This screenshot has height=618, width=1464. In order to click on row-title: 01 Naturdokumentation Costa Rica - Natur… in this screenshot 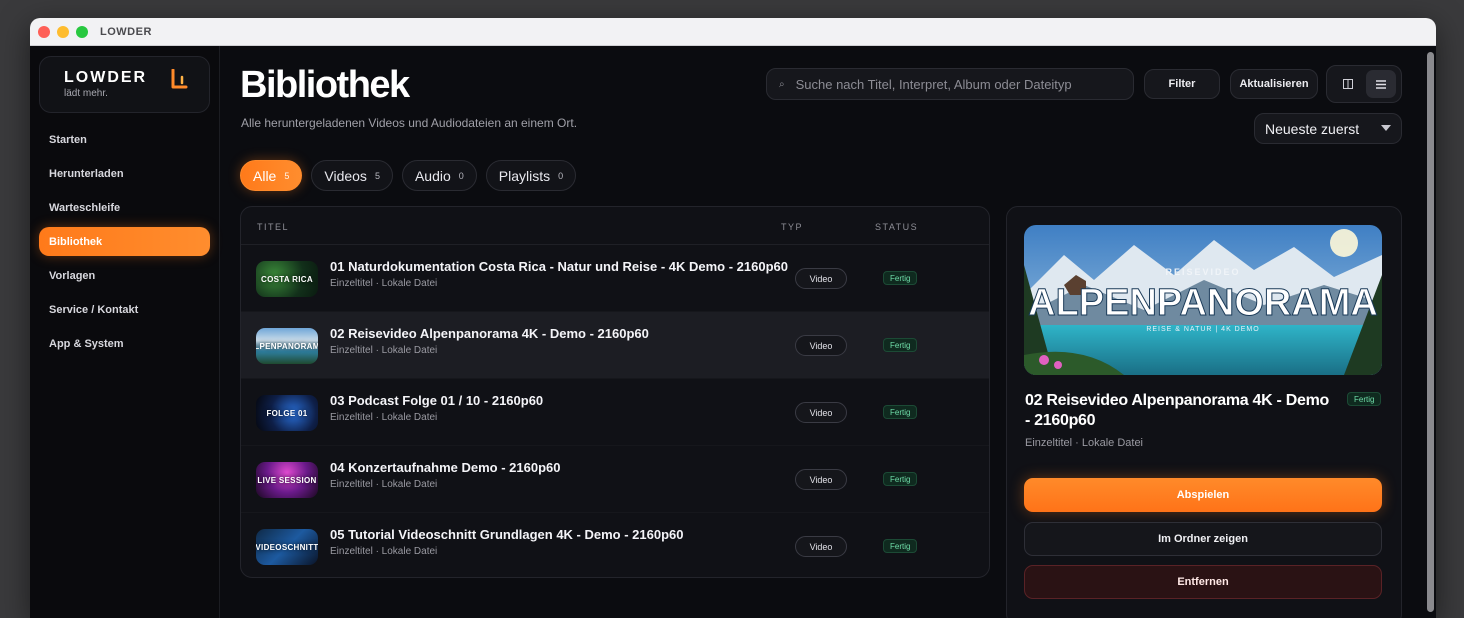, I will do `click(559, 266)`.